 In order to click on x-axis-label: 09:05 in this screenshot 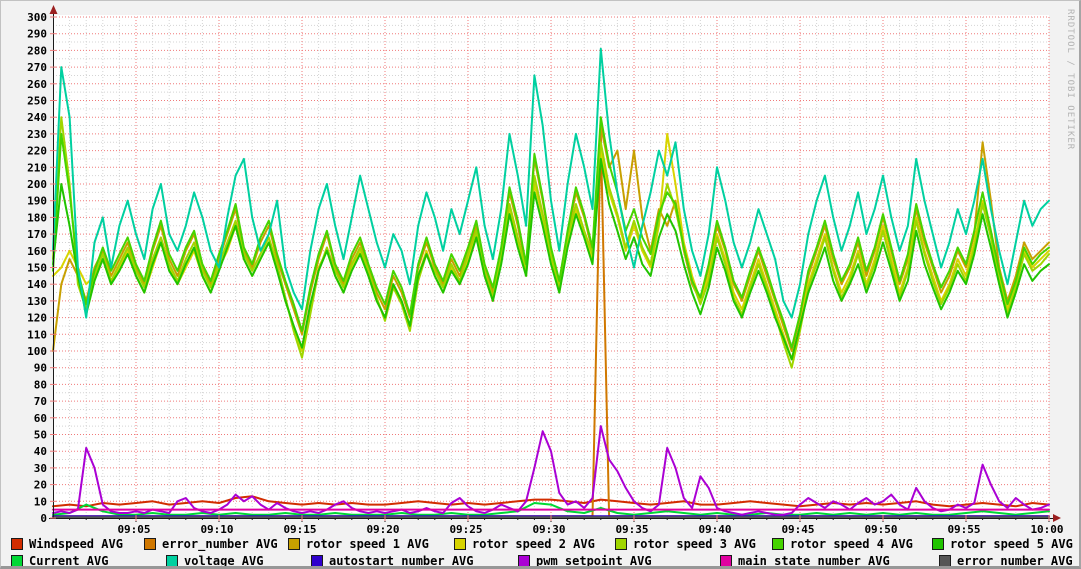, I will do `click(133, 529)`.